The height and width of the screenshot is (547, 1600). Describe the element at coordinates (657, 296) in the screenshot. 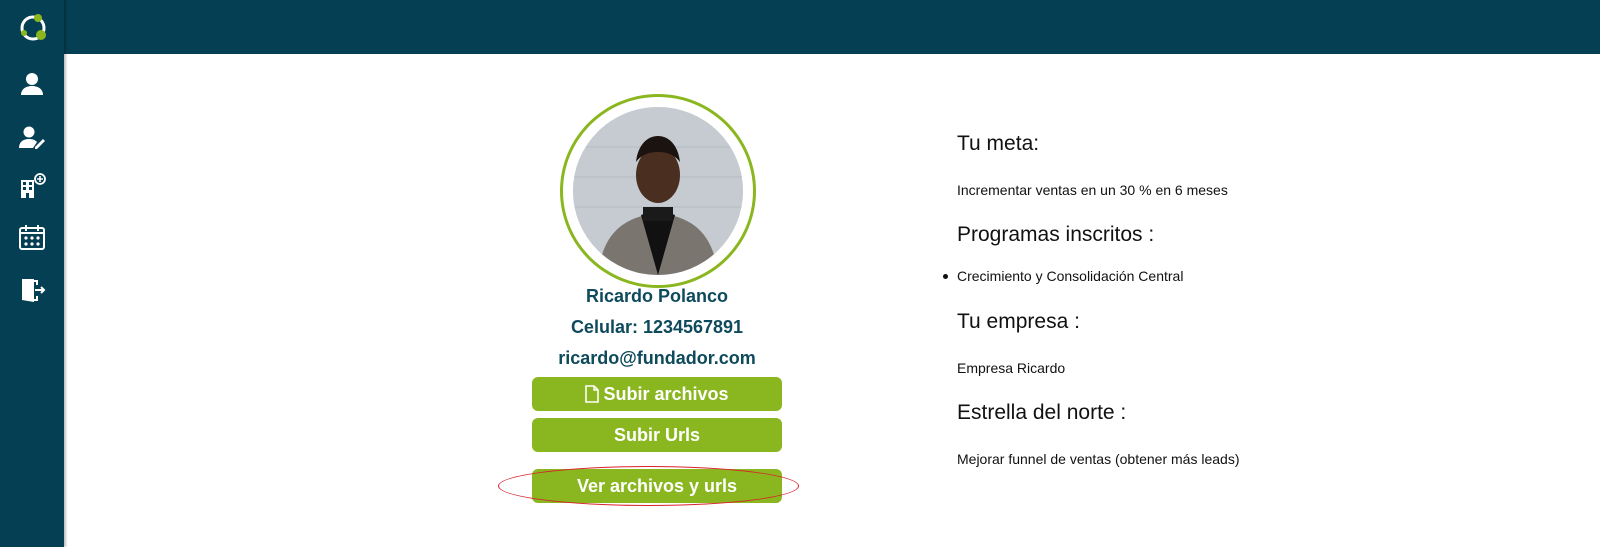

I see `profile-name: Ricardo Polanco` at that location.